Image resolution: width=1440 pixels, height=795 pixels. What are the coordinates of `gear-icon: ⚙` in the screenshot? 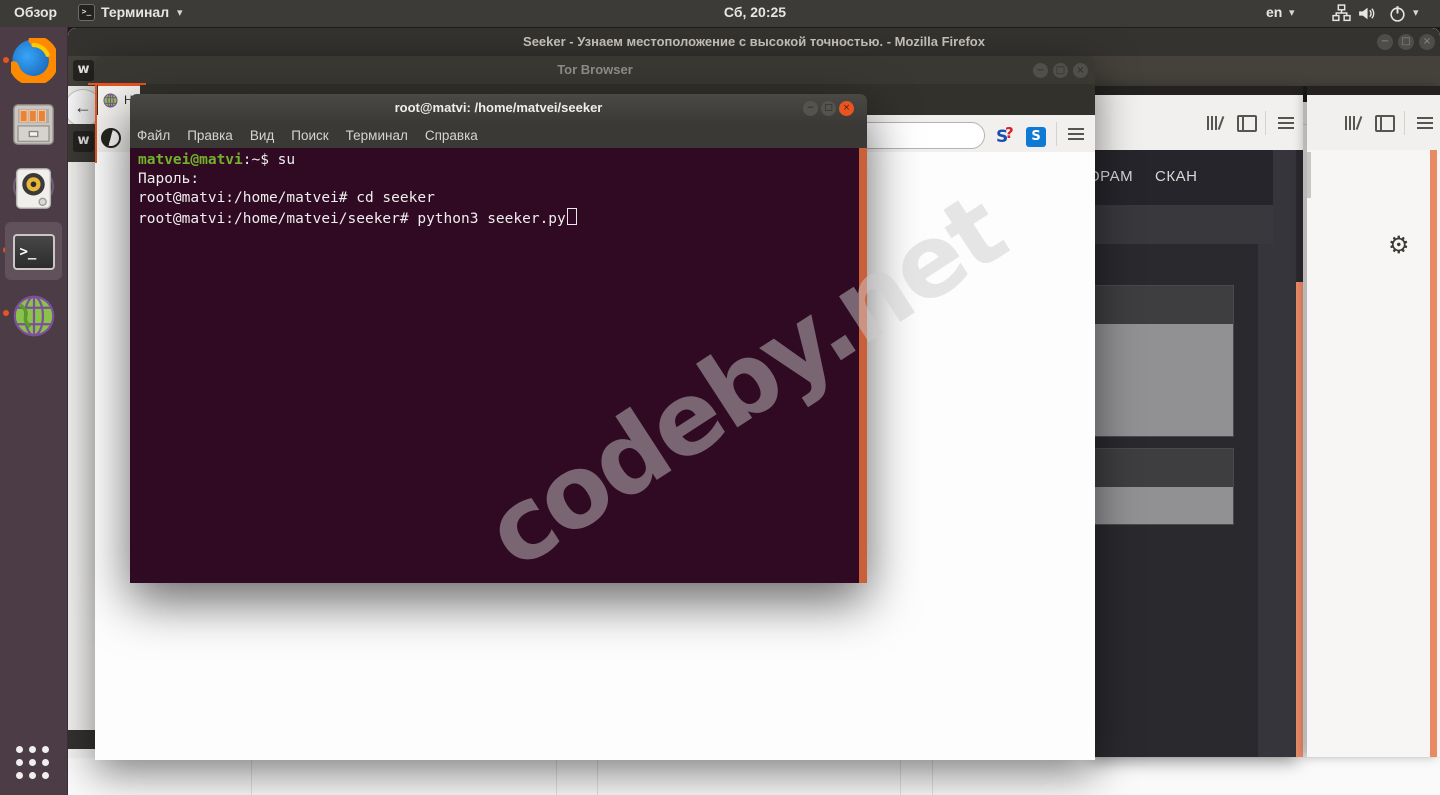 It's located at (1399, 246).